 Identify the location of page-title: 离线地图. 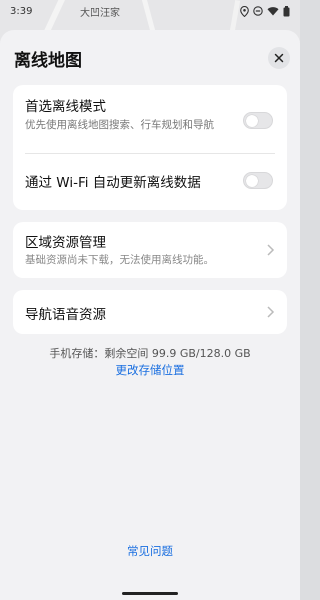
(48, 60).